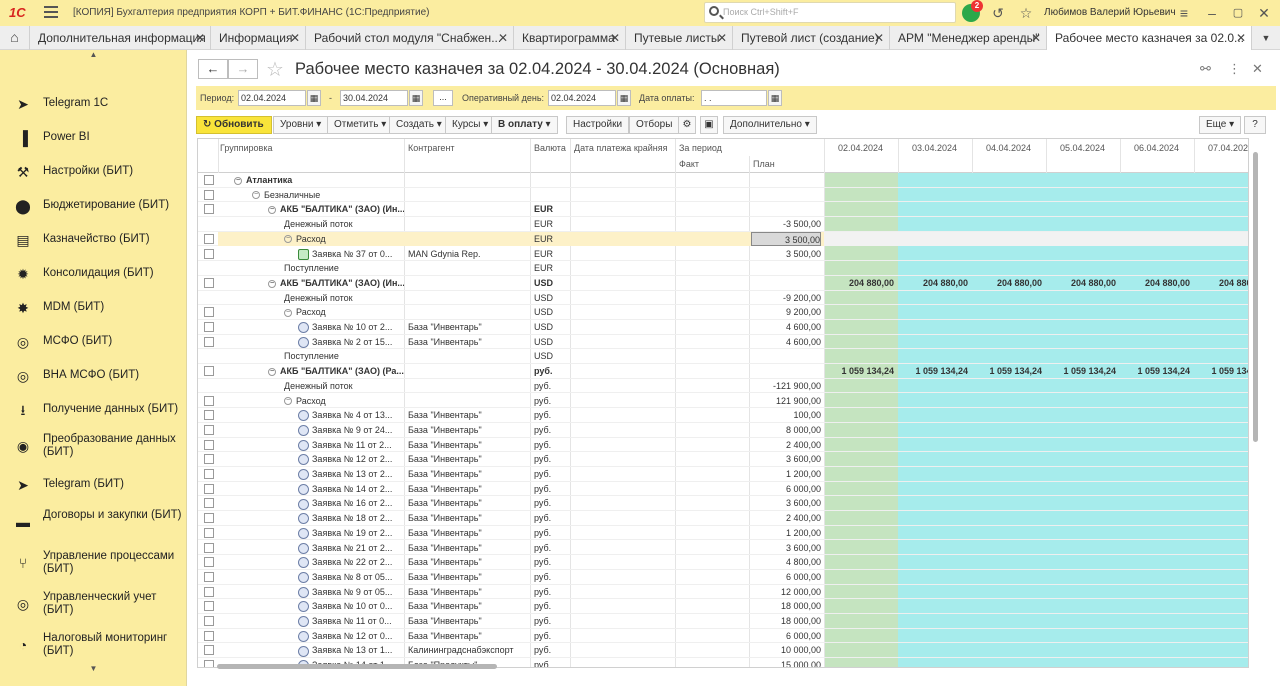  What do you see at coordinates (934, 148) in the screenshot?
I see `header-date: 03.04.2024` at bounding box center [934, 148].